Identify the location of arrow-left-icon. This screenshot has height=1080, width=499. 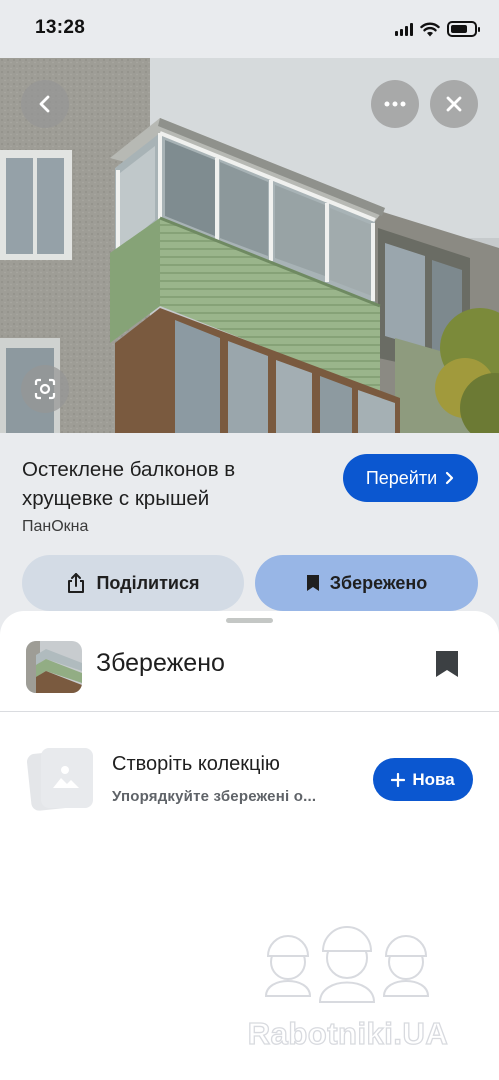
(44, 104).